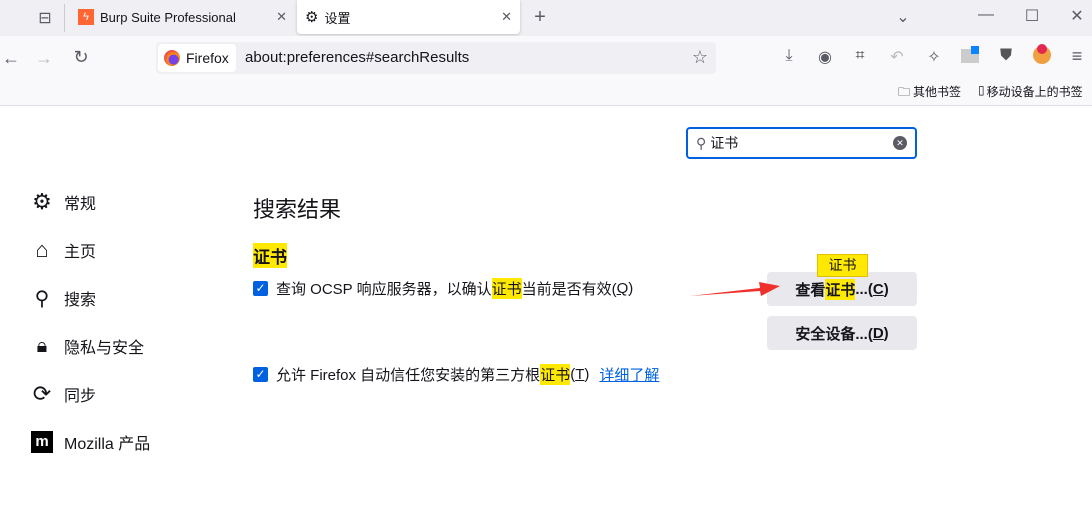 Image resolution: width=1092 pixels, height=514 pixels. What do you see at coordinates (270, 255) in the screenshot?
I see `section-title: 证书` at bounding box center [270, 255].